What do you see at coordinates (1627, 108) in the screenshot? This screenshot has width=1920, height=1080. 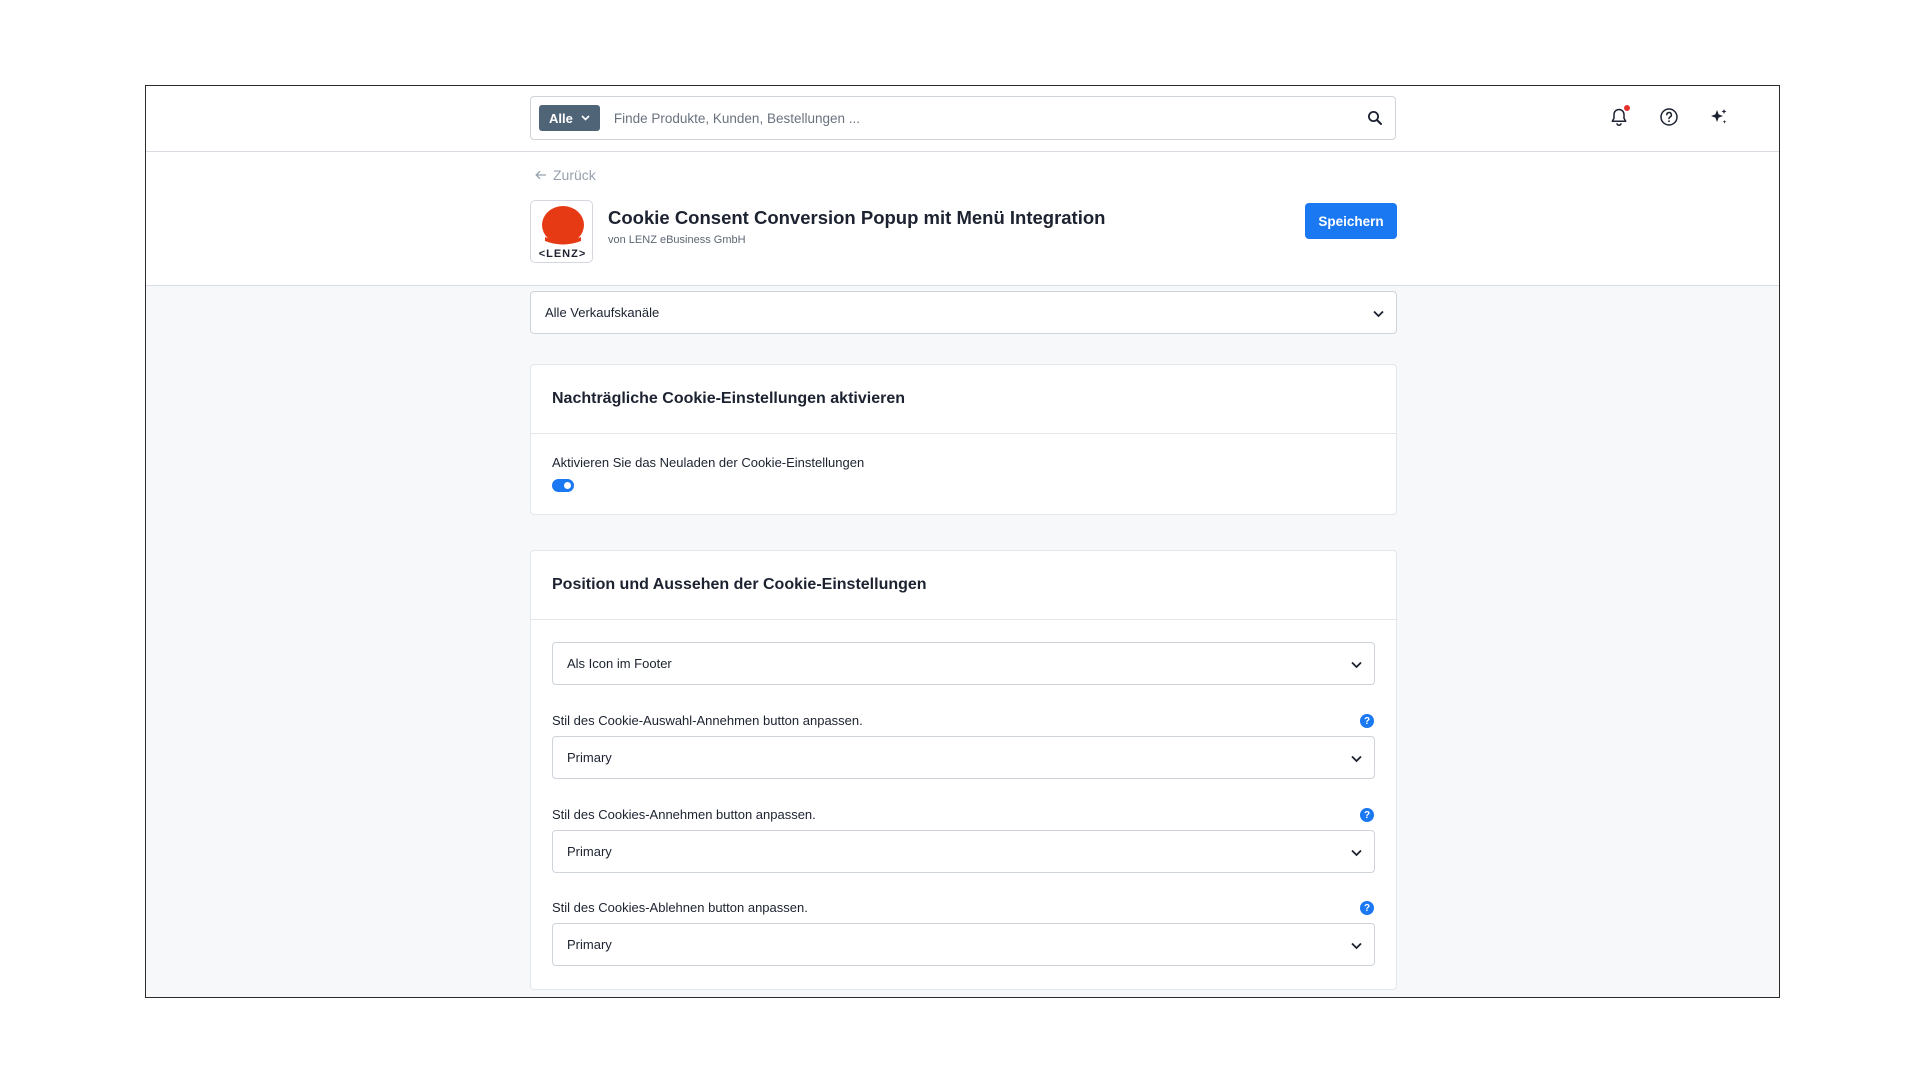 I see `notification-badge` at bounding box center [1627, 108].